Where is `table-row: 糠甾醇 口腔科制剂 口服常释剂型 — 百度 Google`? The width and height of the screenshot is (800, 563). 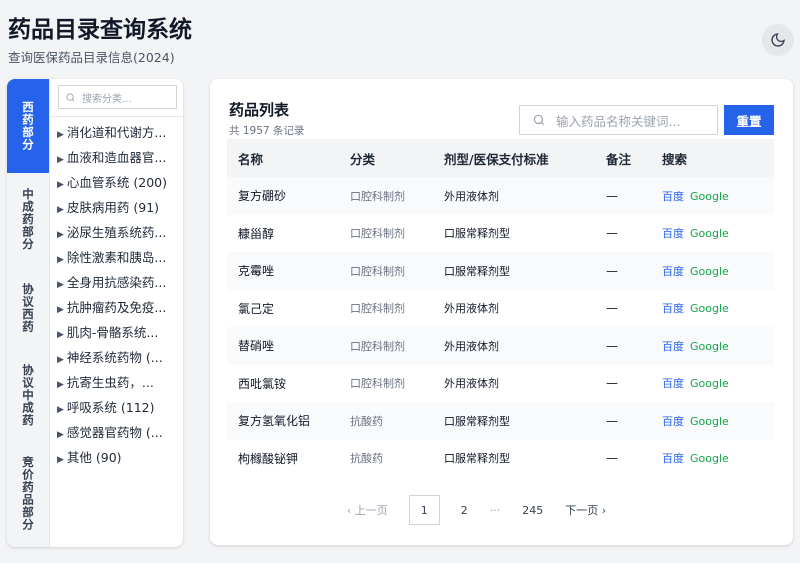 table-row: 糠甾醇 口腔科制剂 口服常释剂型 — 百度 Google is located at coordinates (500, 234).